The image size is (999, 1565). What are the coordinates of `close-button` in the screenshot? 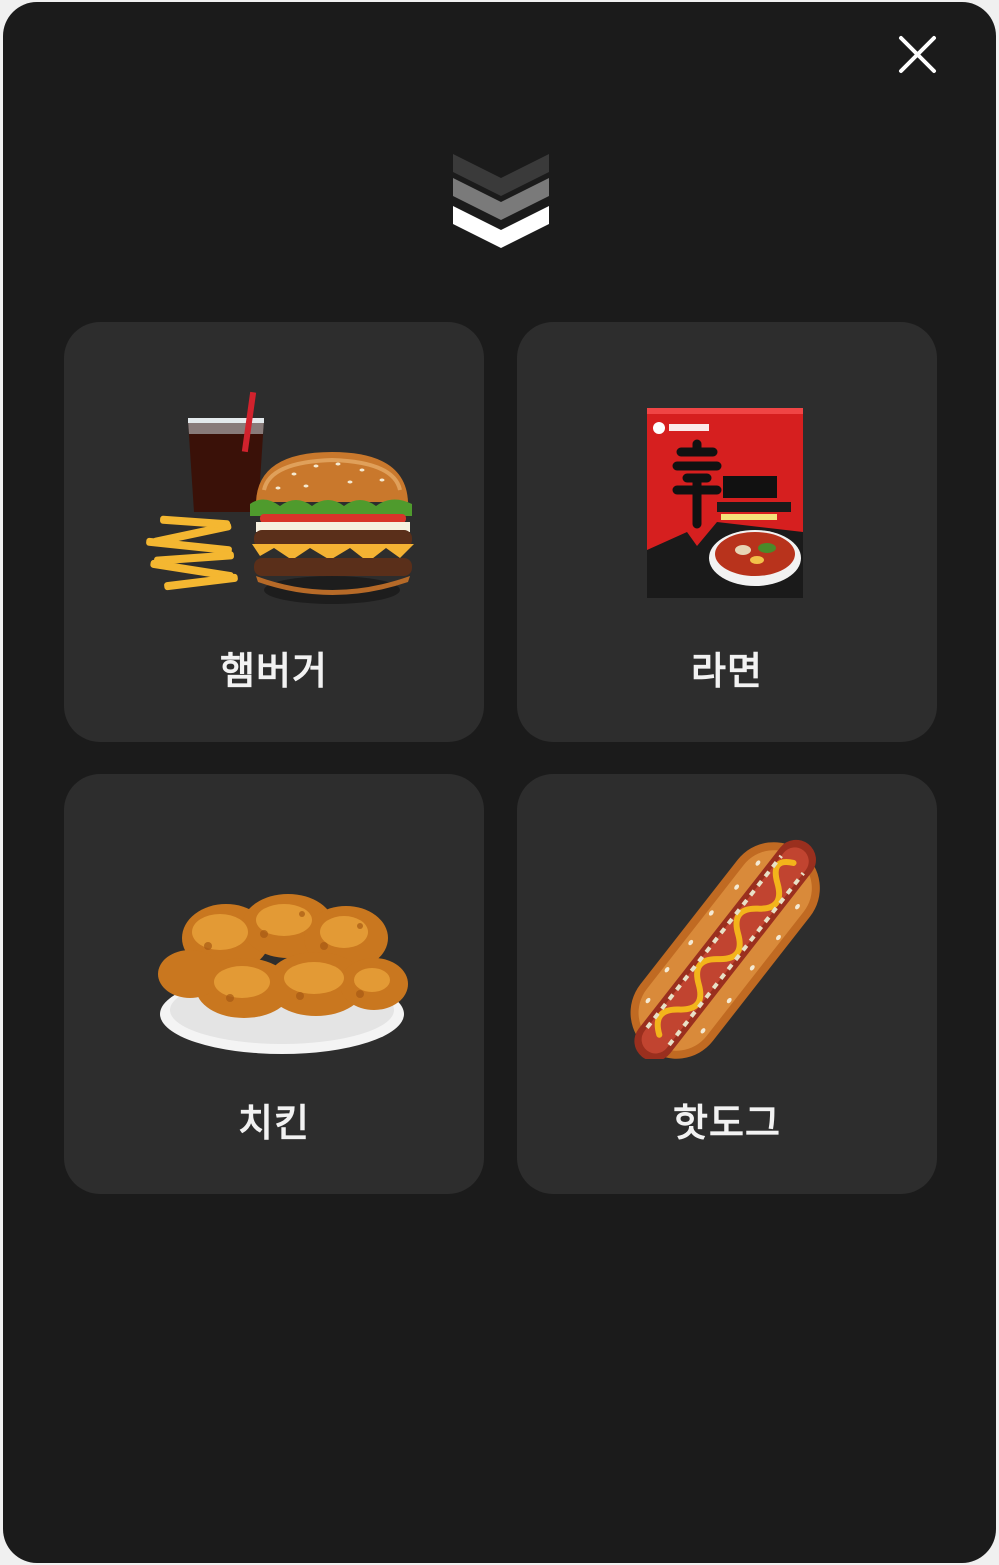 It's located at (916, 55).